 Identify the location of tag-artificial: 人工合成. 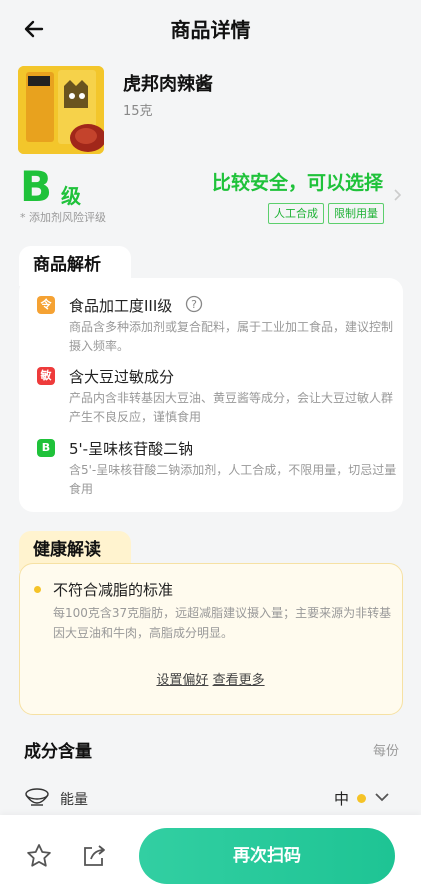
(296, 213).